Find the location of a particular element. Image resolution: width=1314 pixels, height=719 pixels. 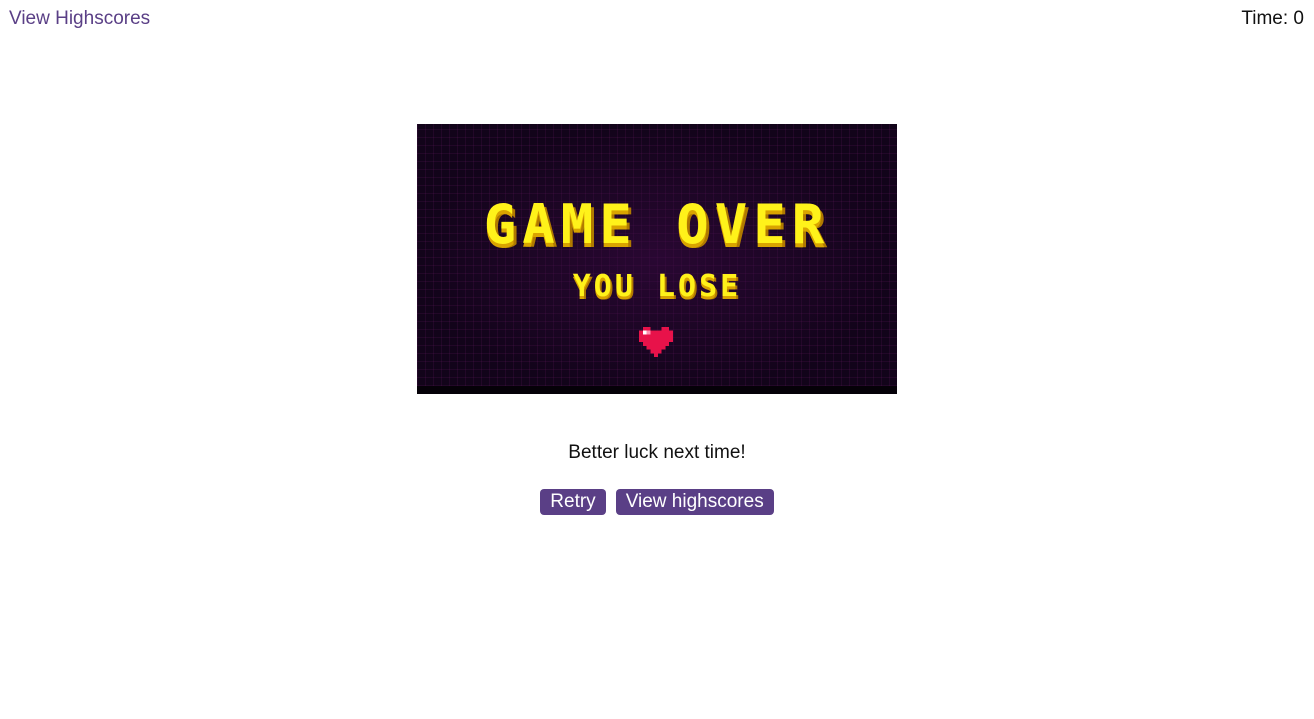

top-bar: View Highscores Time: 0 is located at coordinates (657, 20).